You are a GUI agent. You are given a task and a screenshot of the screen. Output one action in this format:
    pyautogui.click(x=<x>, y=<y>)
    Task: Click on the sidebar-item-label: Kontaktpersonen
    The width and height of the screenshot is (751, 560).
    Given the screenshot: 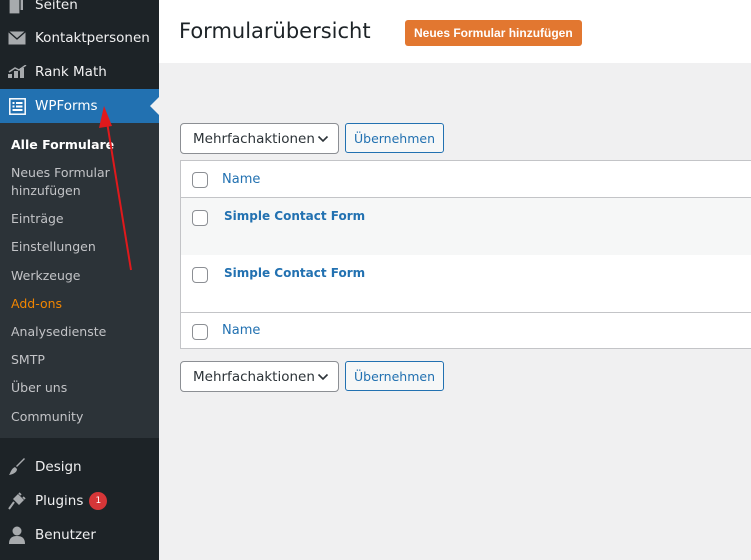 What is the action you would take?
    pyautogui.click(x=92, y=38)
    